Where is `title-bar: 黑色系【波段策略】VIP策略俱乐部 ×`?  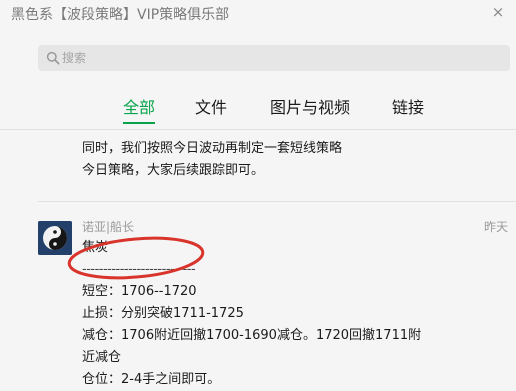 title-bar: 黑色系【波段策略】VIP策略俱乐部 × is located at coordinates (258, 15).